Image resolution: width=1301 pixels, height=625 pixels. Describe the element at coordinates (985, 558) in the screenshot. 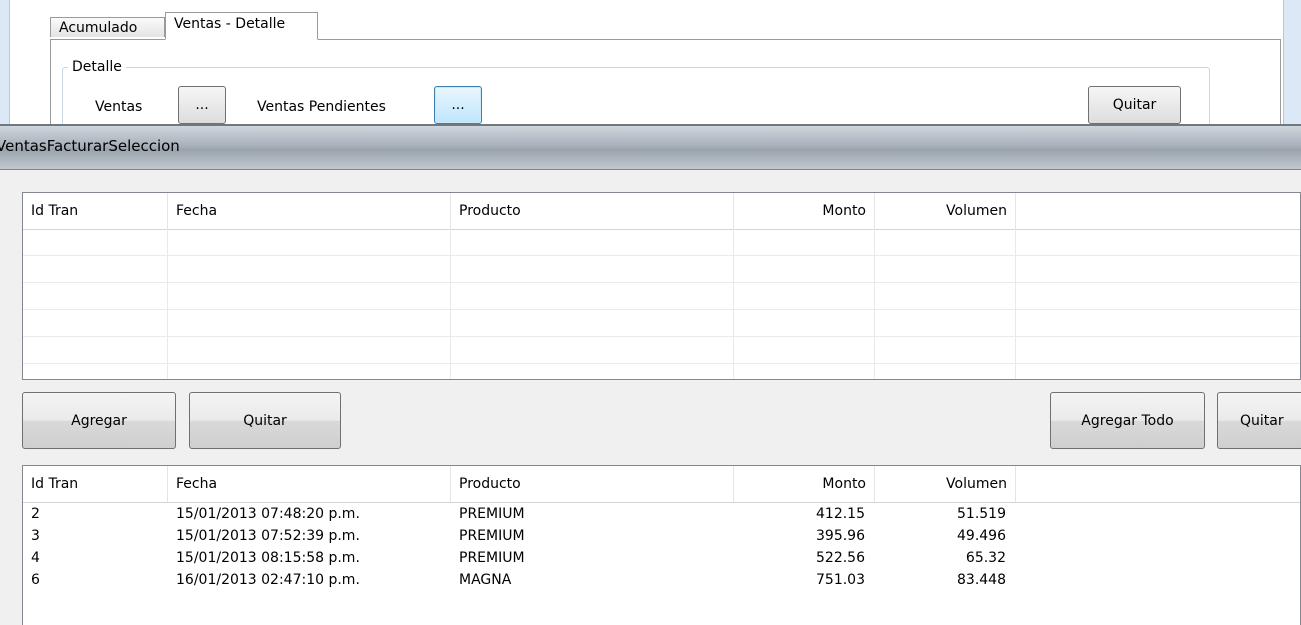

I see `cell-volumen: 65.32` at that location.